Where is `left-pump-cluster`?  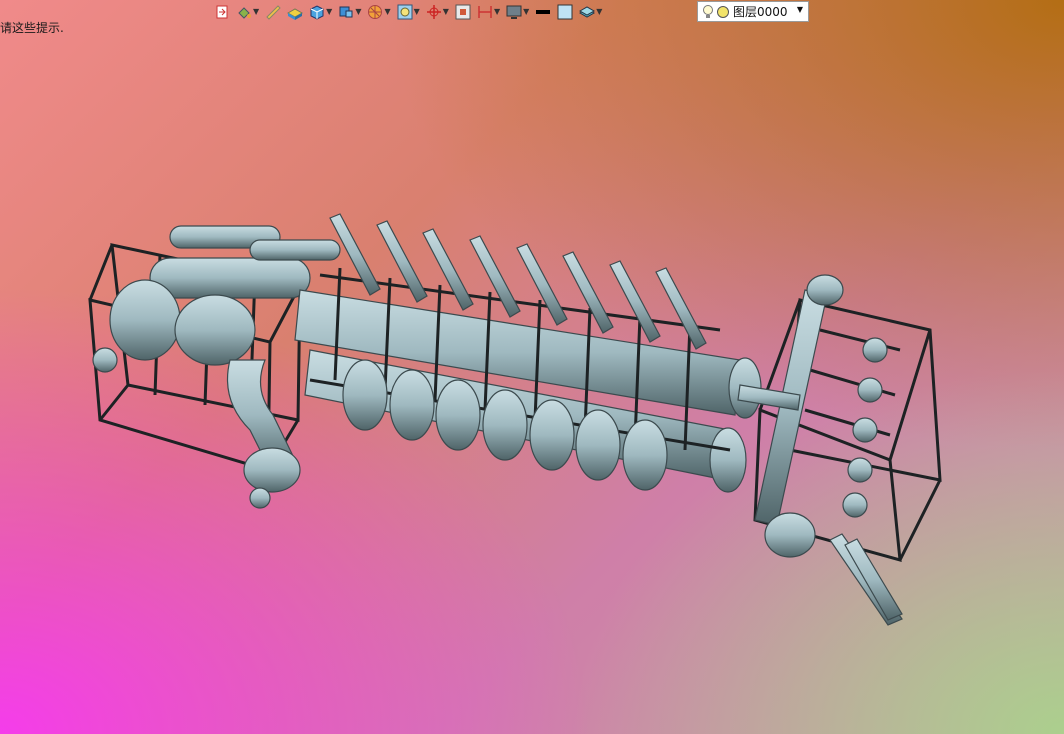
left-pump-cluster is located at coordinates (216, 367).